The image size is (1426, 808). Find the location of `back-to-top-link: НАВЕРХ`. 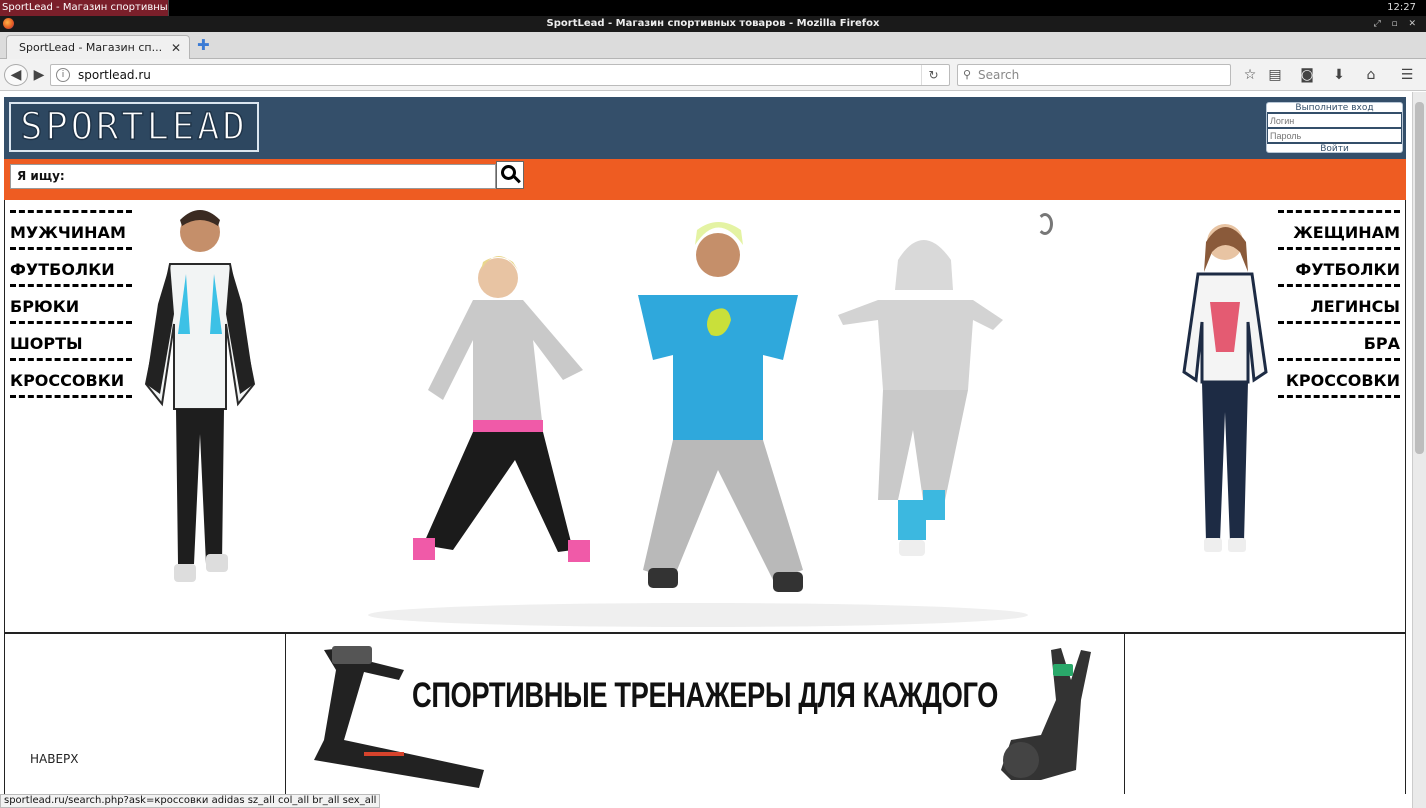

back-to-top-link: НАВЕРХ is located at coordinates (54, 759).